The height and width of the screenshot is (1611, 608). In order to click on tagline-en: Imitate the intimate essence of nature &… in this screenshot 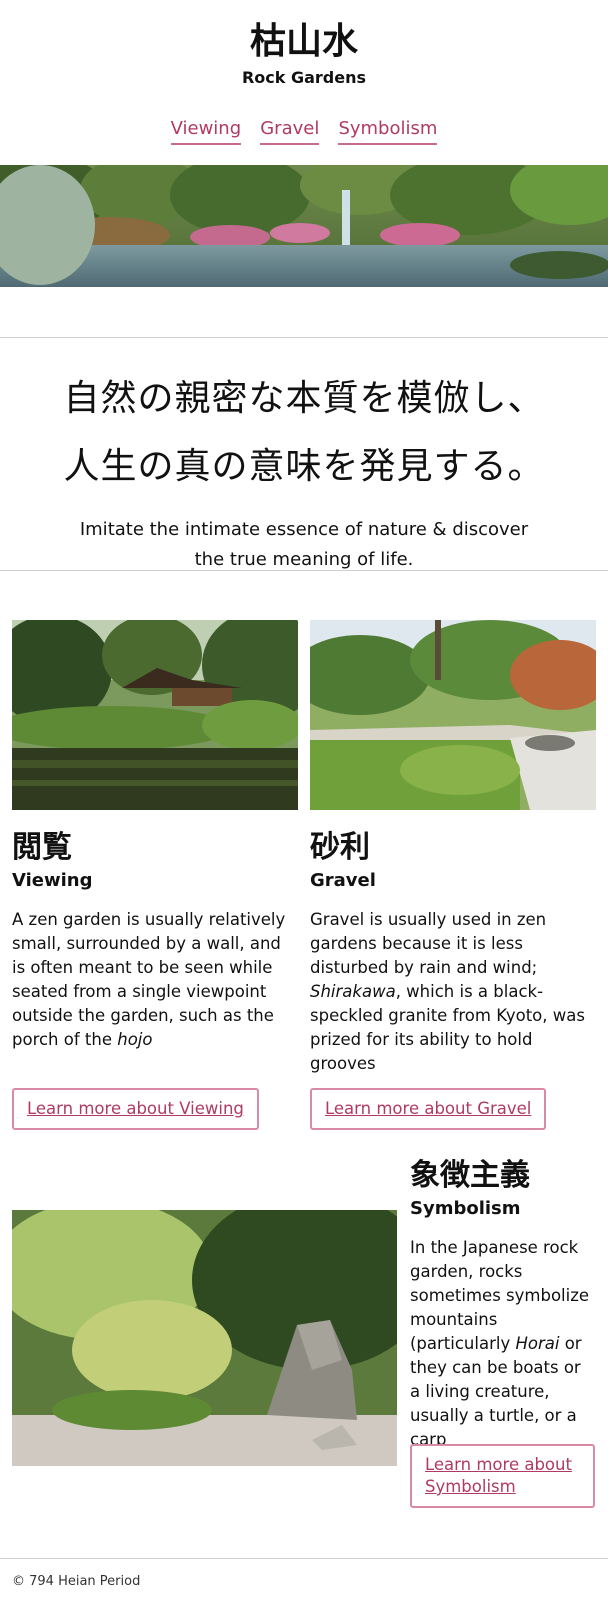, I will do `click(304, 544)`.